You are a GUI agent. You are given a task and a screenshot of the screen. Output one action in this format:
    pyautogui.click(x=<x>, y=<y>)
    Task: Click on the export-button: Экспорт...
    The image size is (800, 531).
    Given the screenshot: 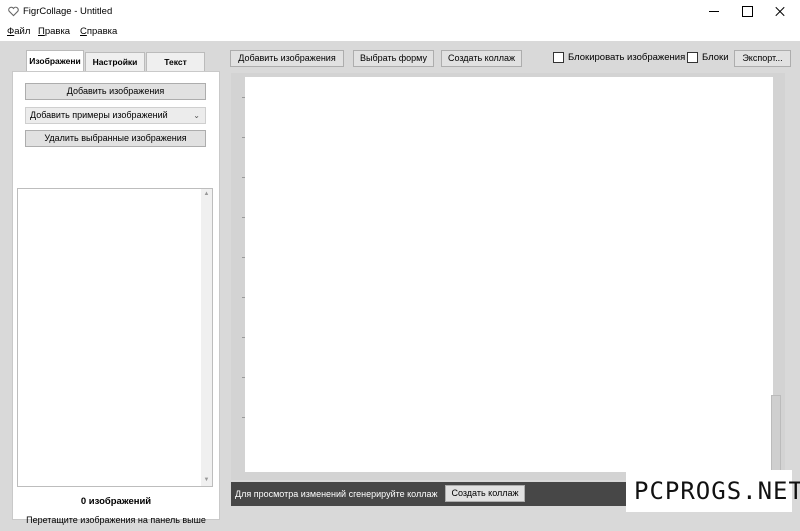 What is the action you would take?
    pyautogui.click(x=762, y=58)
    